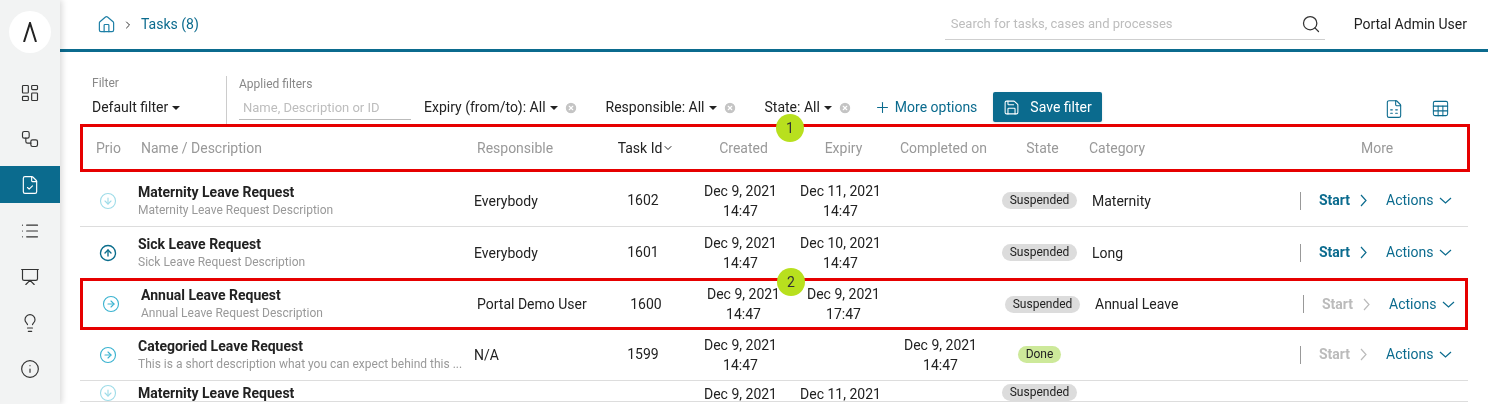  What do you see at coordinates (30, 368) in the screenshot?
I see `info-icon` at bounding box center [30, 368].